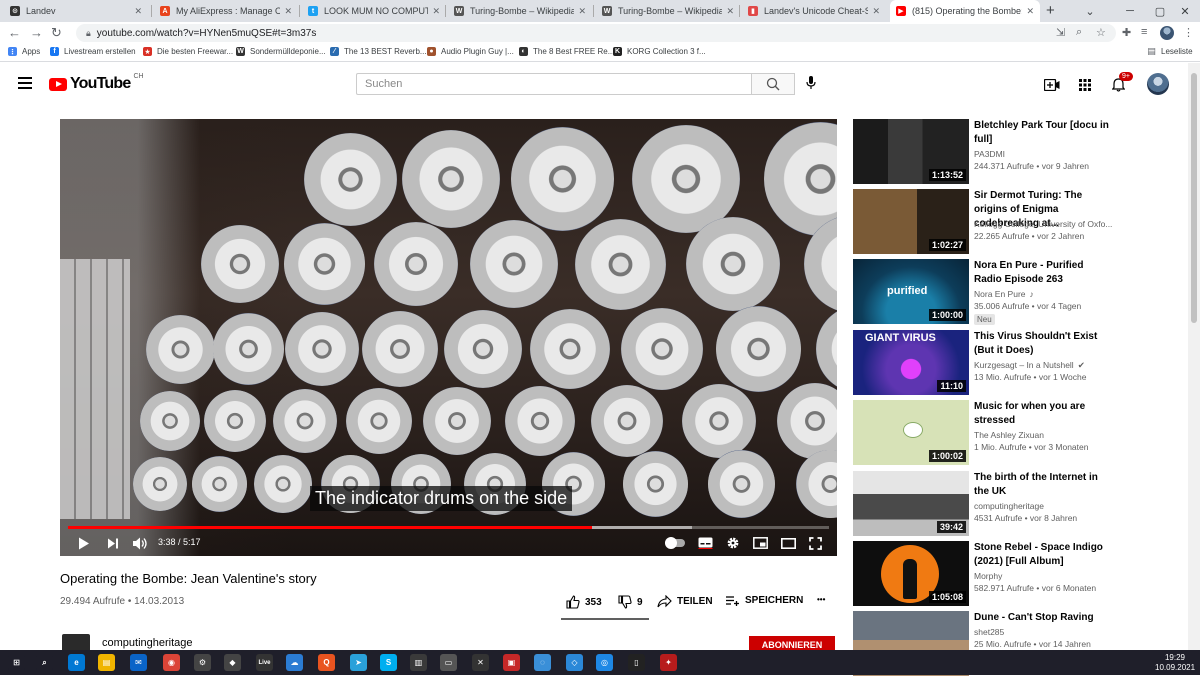  Describe the element at coordinates (764, 600) in the screenshot. I see `save-button: SPEICHERN` at that location.